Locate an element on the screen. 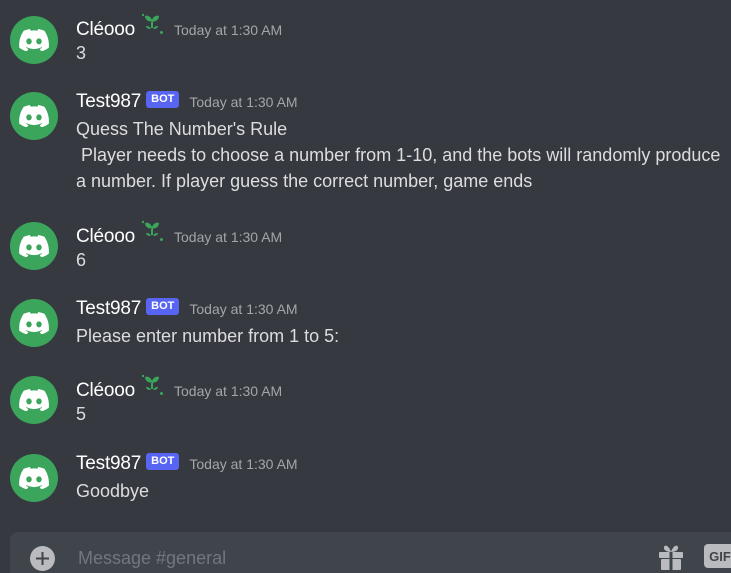 This screenshot has height=573, width=731. message-composer: GIF is located at coordinates (370, 552).